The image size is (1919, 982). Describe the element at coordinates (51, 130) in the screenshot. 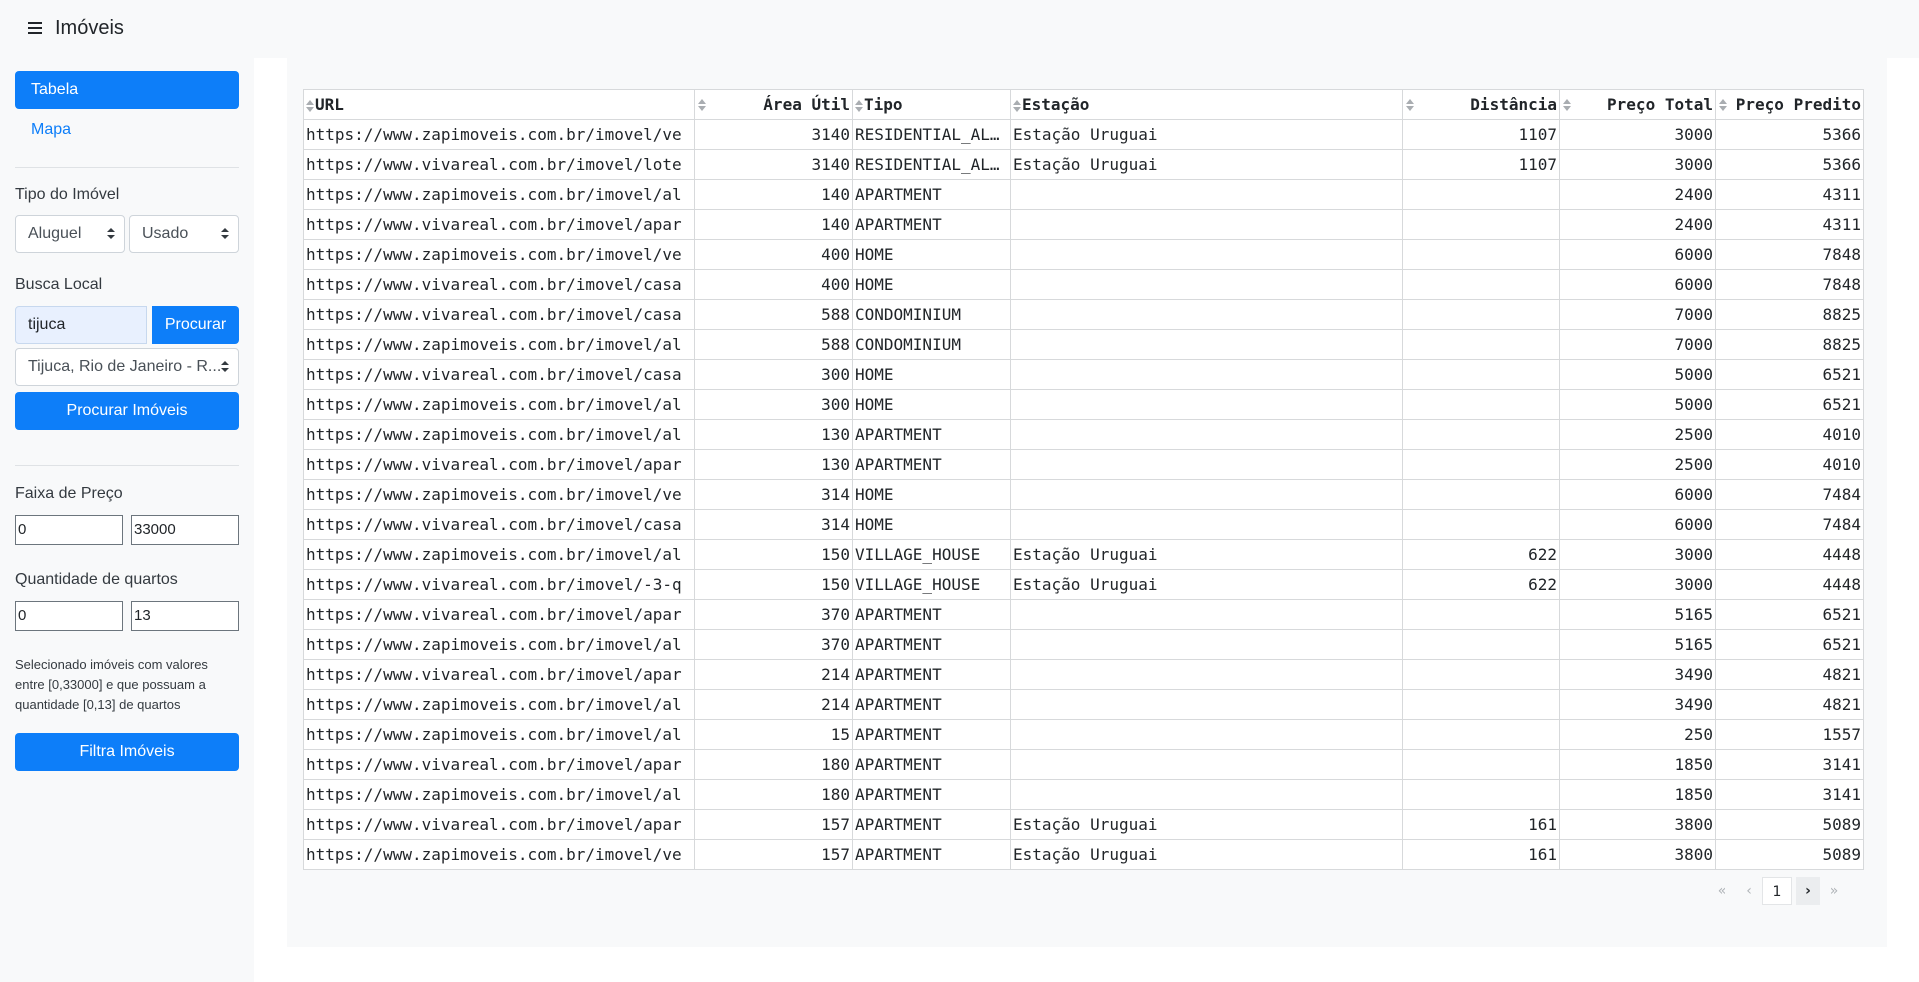

I see `nav-mapa: Mapa` at that location.